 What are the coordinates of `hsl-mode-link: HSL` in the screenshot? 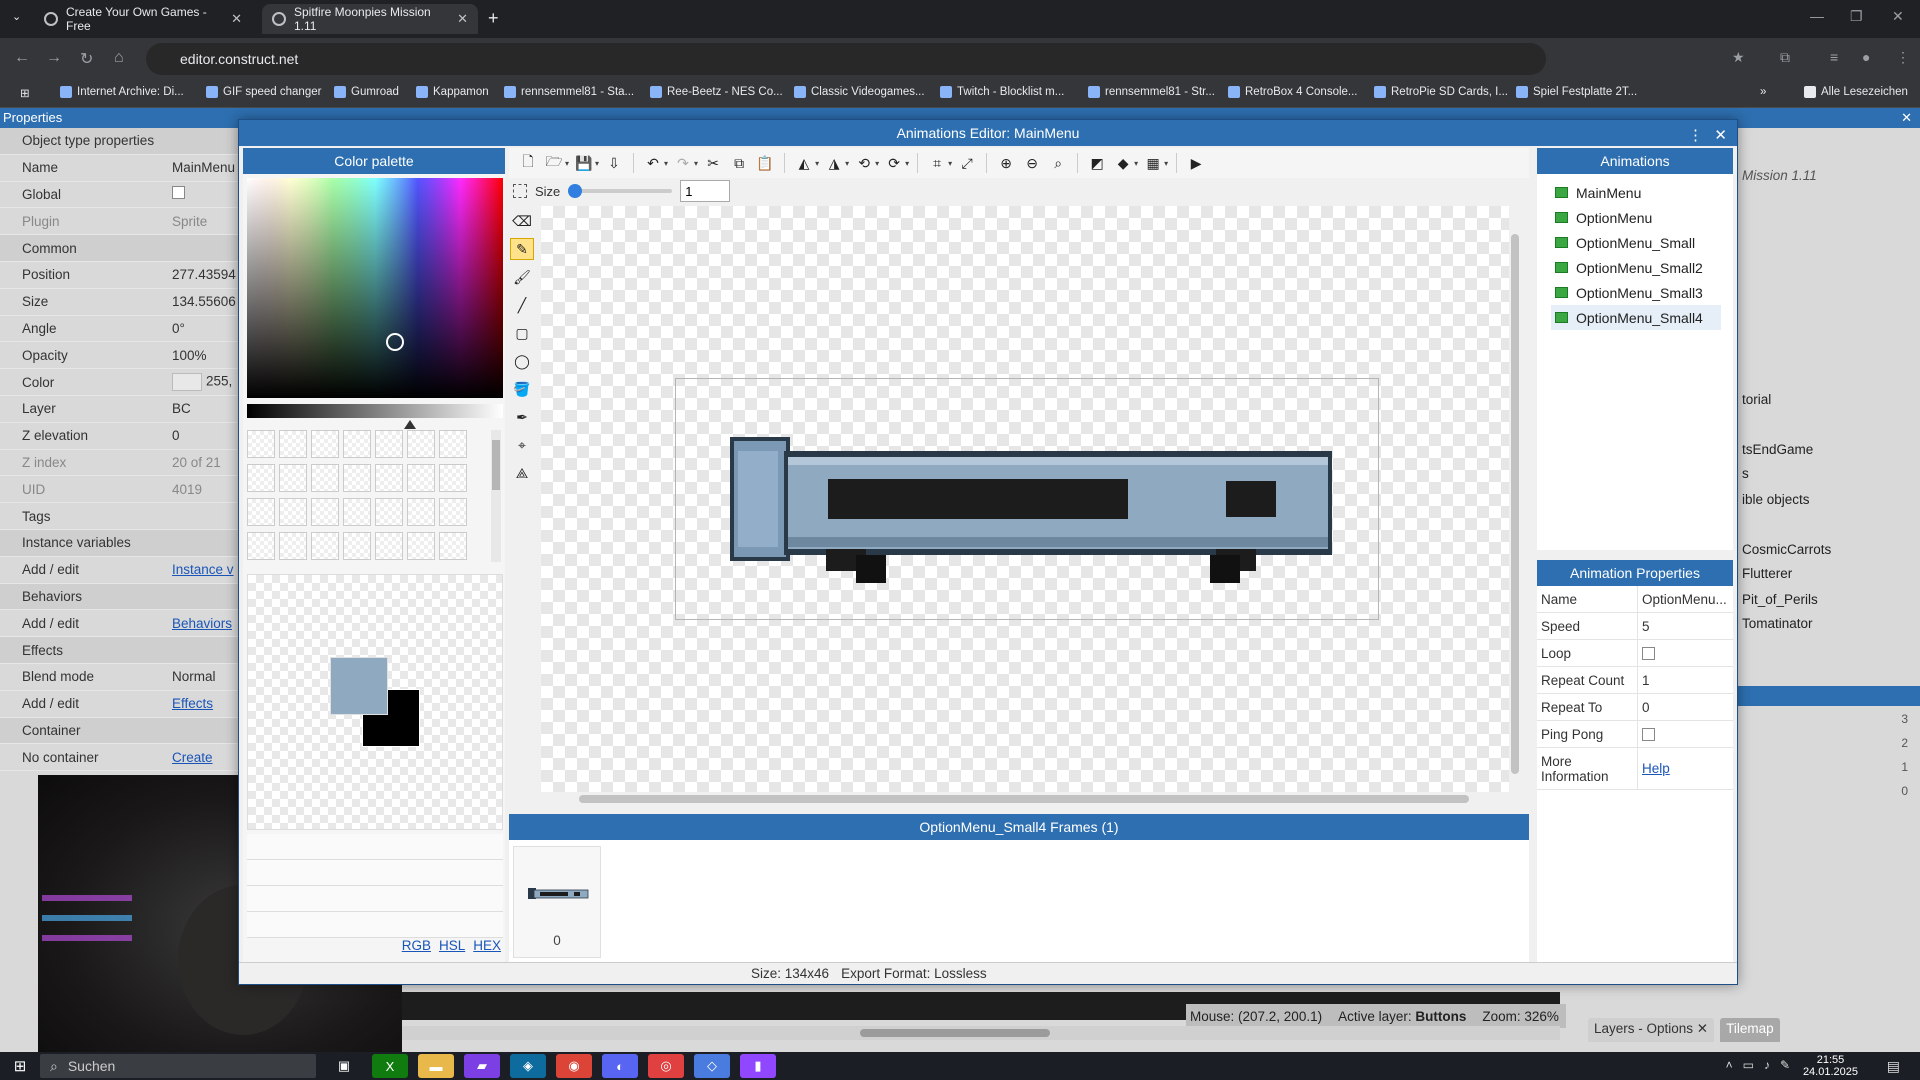 It's located at (452, 945).